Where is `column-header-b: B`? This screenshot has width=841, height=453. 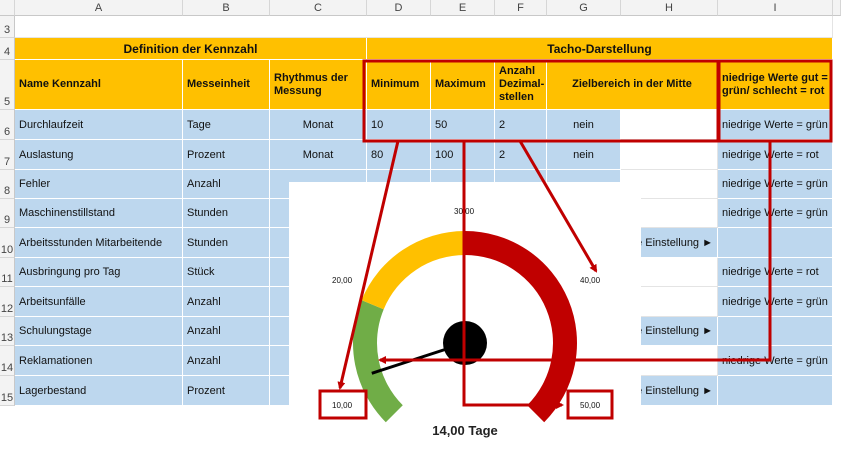
column-header-b: B is located at coordinates (226, 8).